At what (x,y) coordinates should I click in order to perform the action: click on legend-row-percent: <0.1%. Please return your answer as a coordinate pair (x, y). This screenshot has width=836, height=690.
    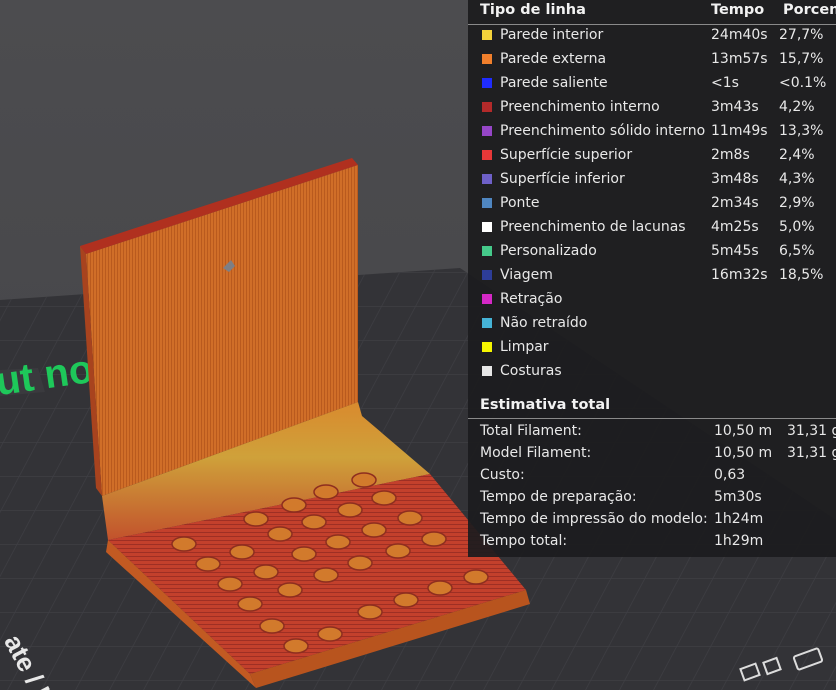
    Looking at the image, I should click on (803, 83).